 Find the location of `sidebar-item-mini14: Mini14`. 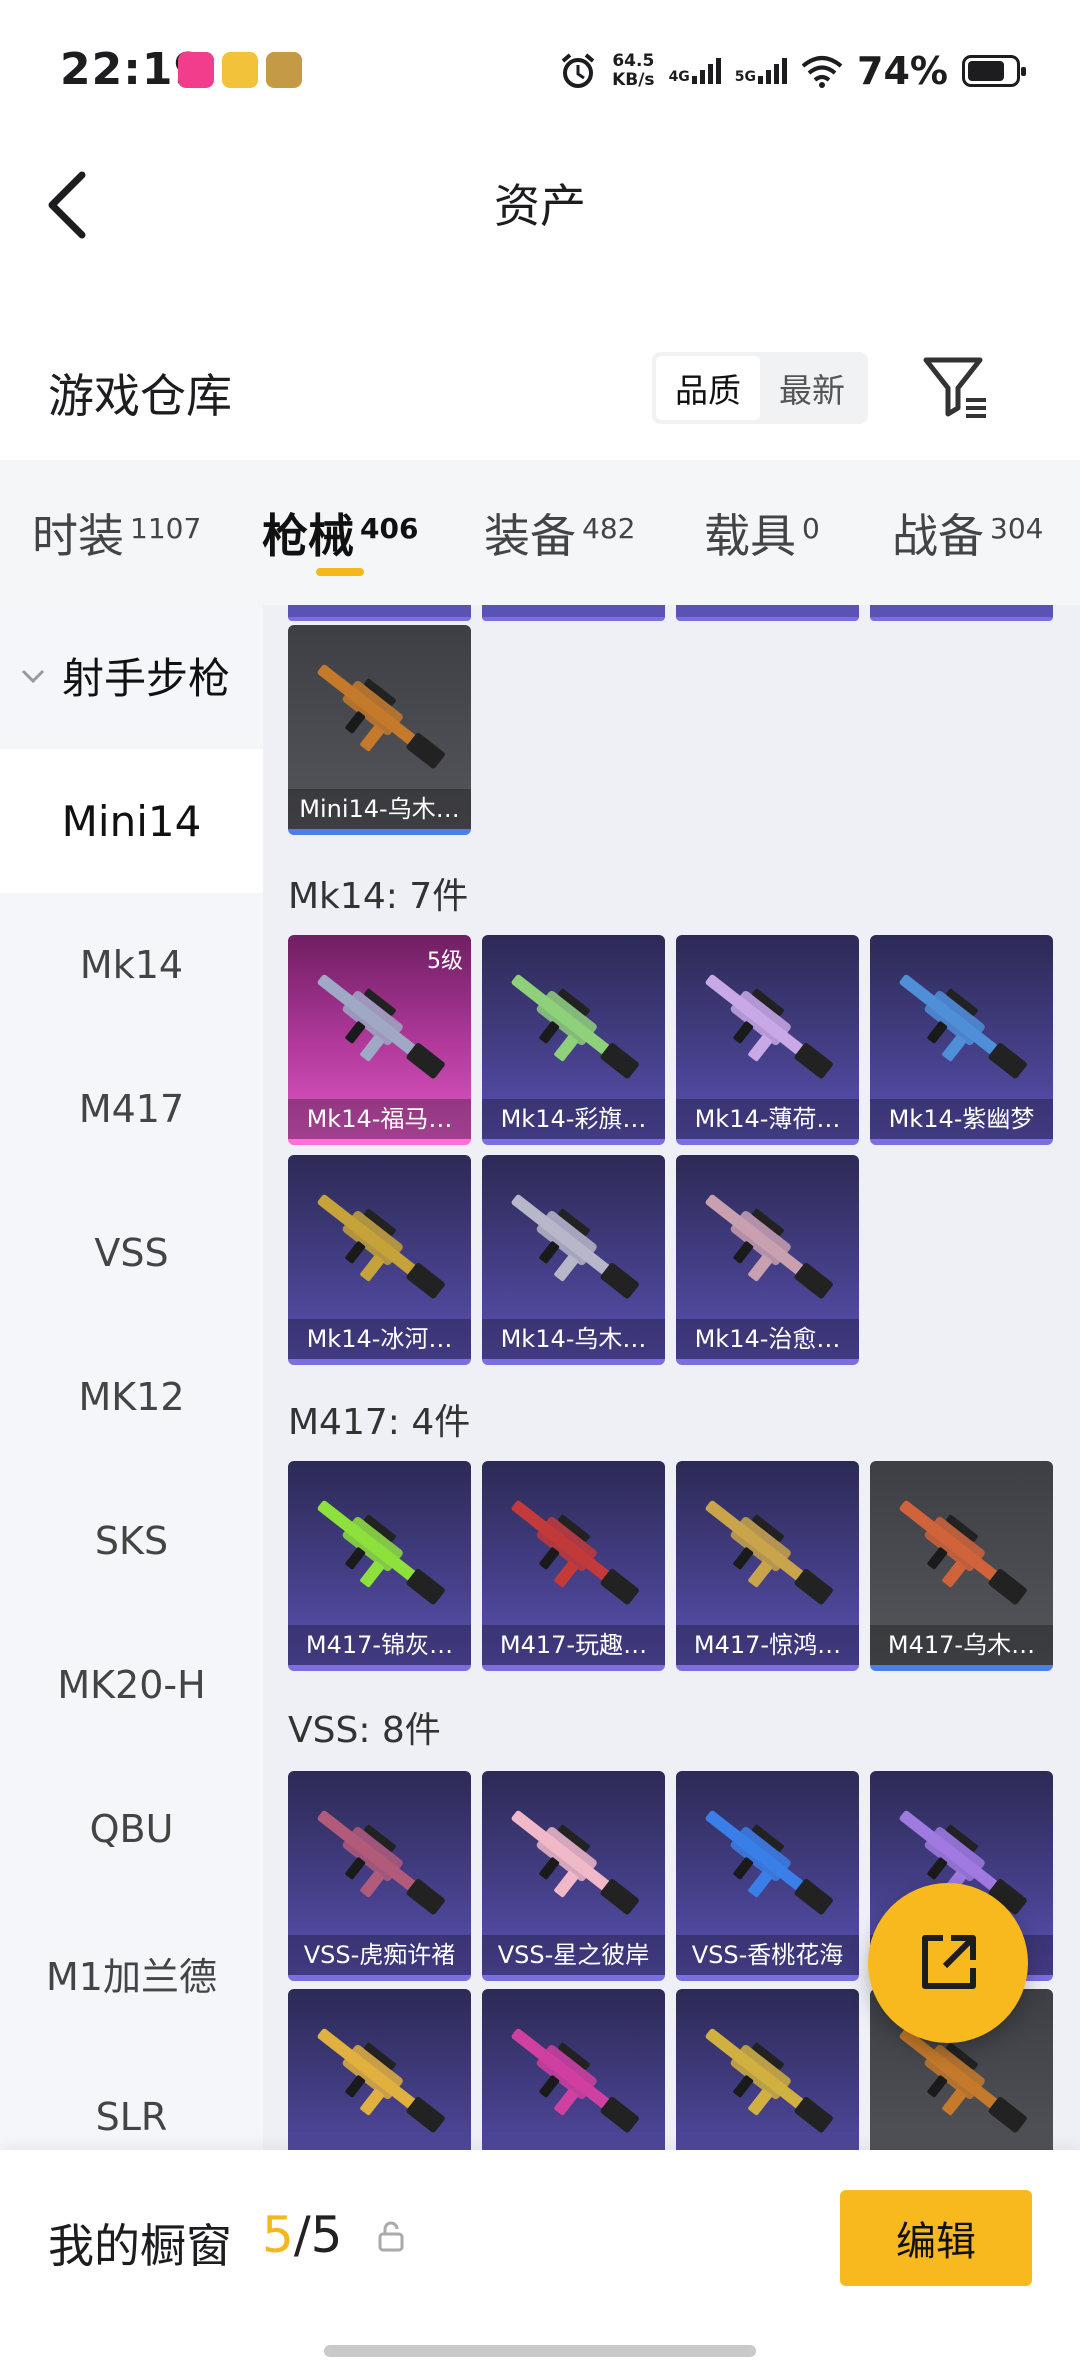

sidebar-item-mini14: Mini14 is located at coordinates (131, 821).